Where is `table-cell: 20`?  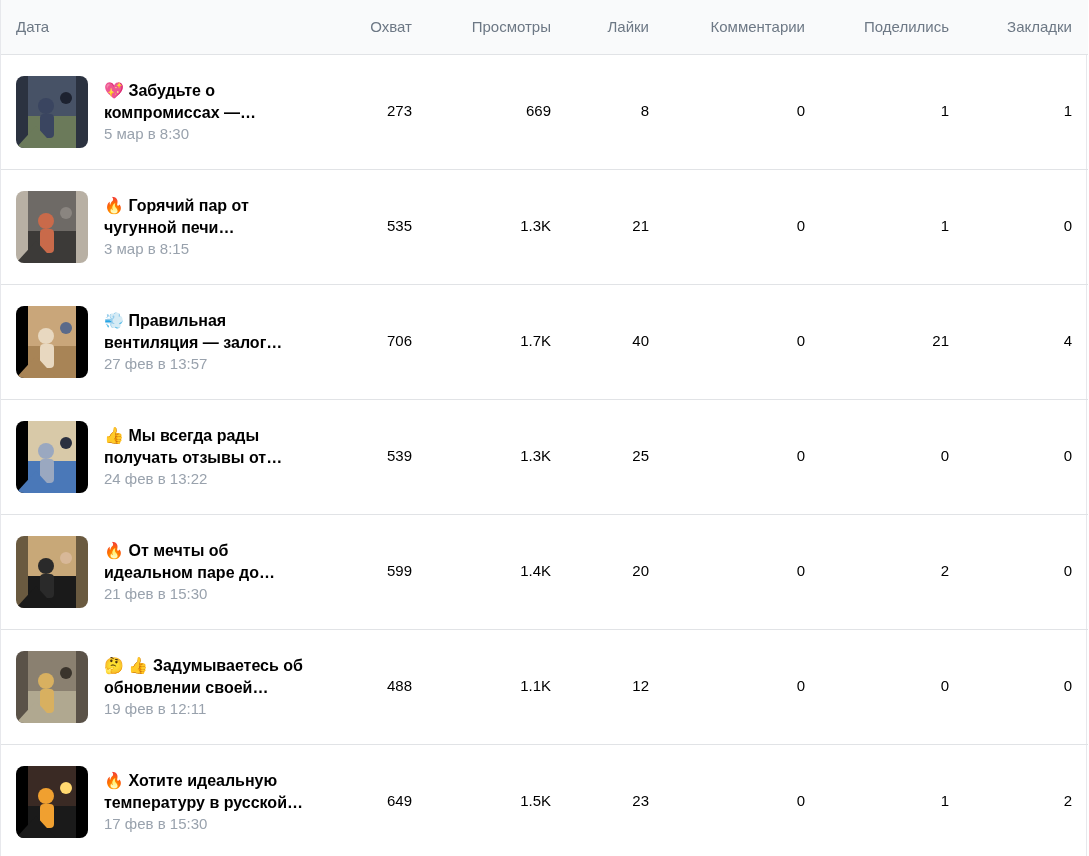 table-cell: 20 is located at coordinates (640, 571).